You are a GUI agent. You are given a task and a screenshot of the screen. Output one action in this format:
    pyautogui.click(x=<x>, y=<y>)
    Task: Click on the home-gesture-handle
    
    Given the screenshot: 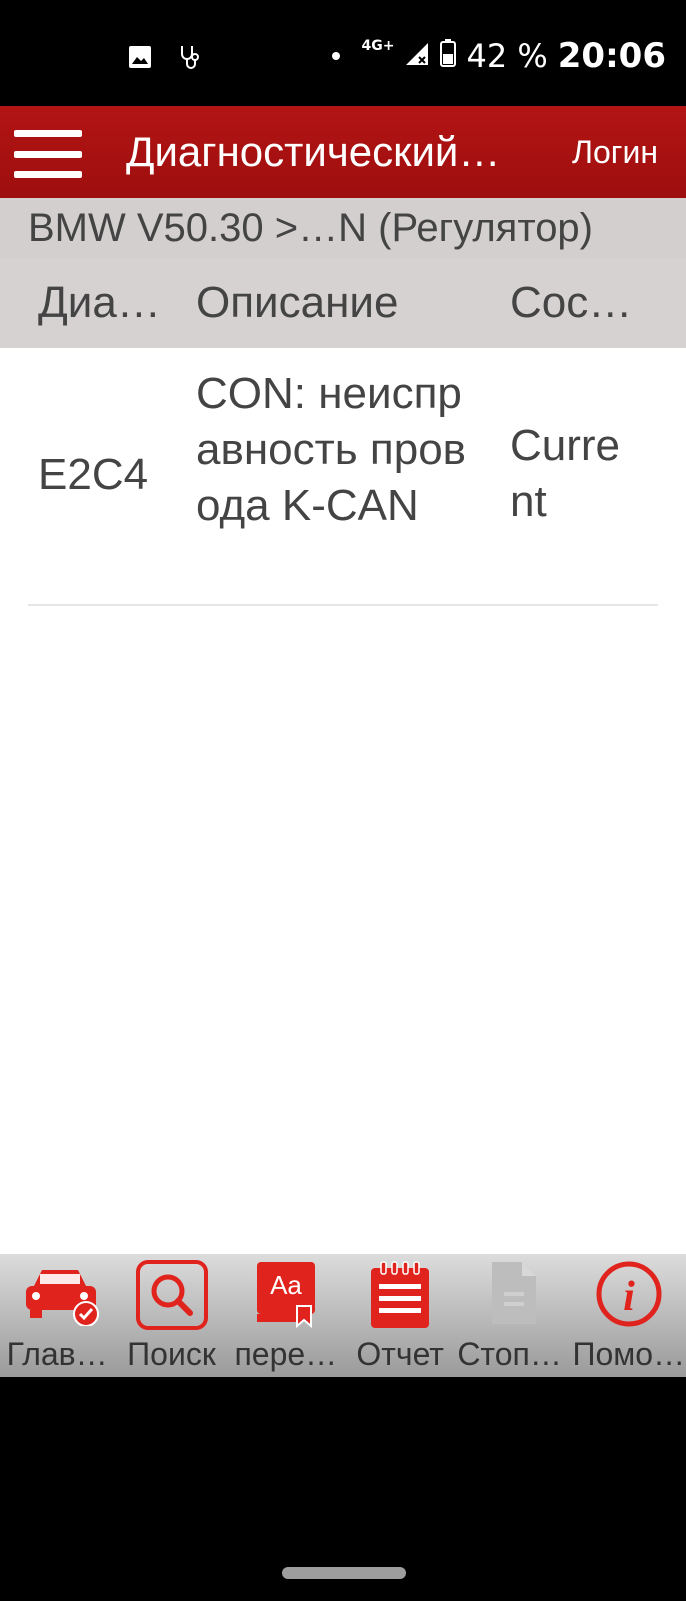 What is the action you would take?
    pyautogui.click(x=344, y=1573)
    